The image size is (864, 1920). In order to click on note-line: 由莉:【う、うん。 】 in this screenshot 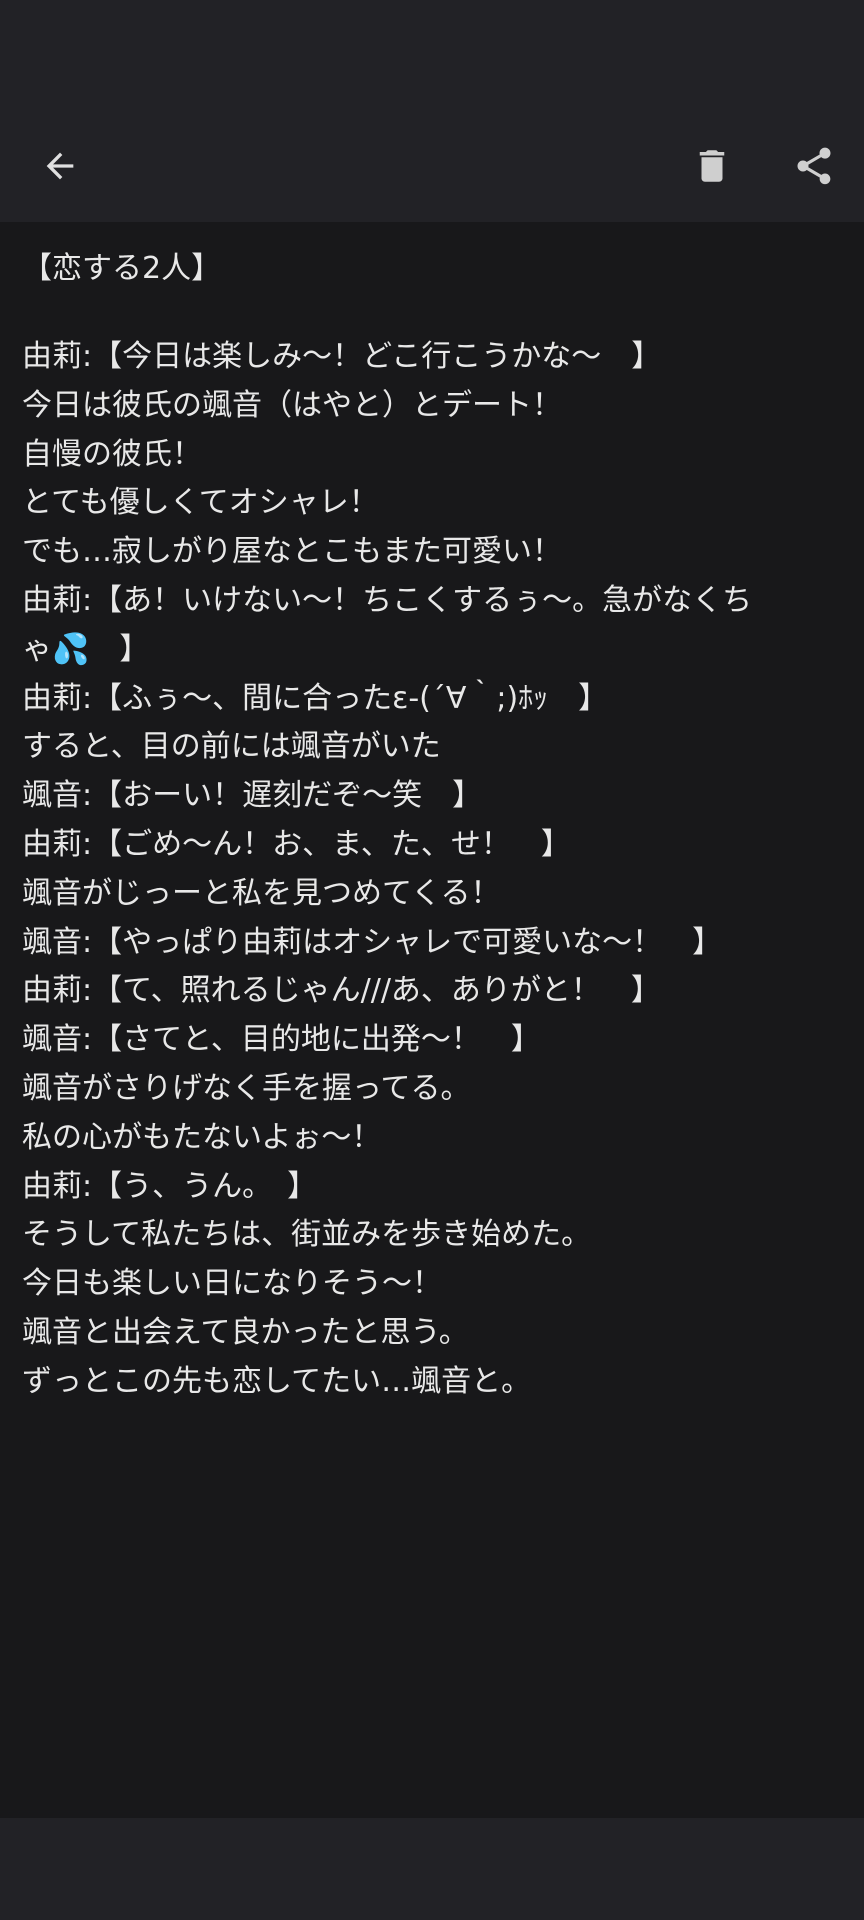, I will do `click(170, 1186)`.